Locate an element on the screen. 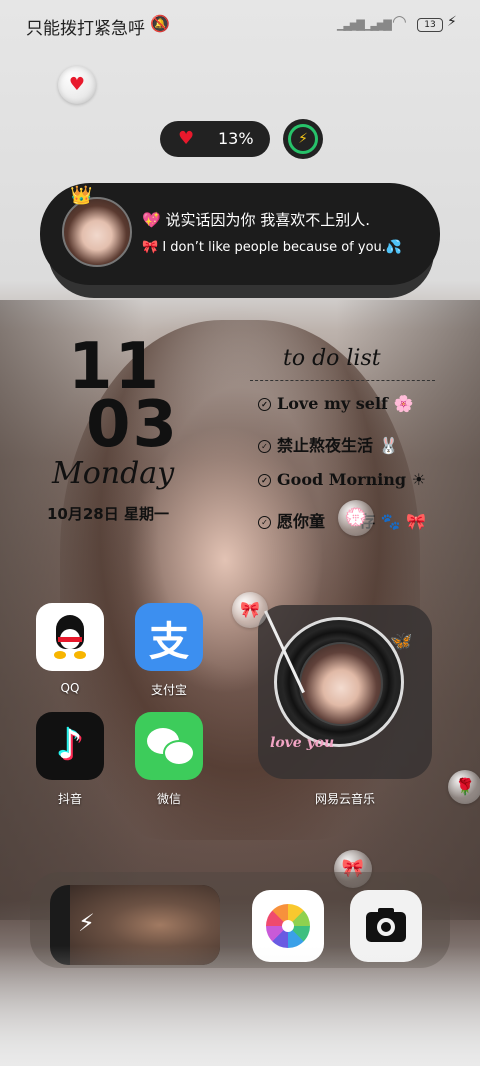 The image size is (480, 1066). douyin-label: 抖音 is located at coordinates (69, 799).